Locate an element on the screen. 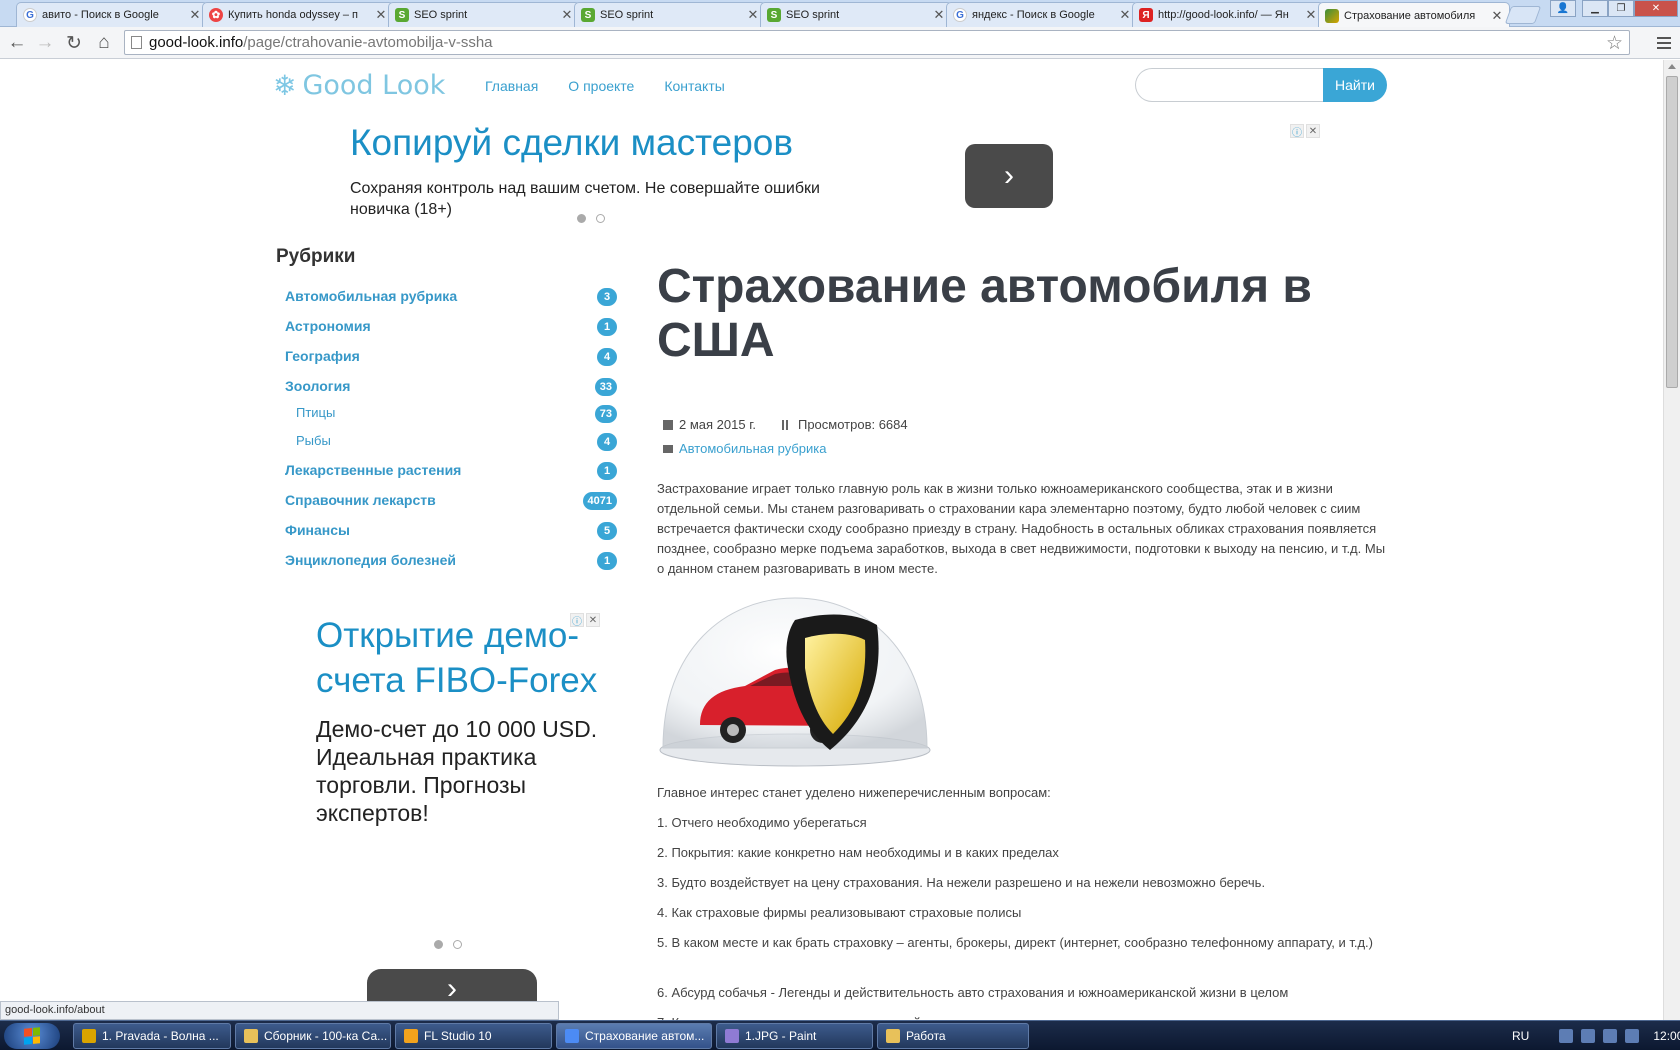 The width and height of the screenshot is (1680, 1051). taskbar-button: Работа is located at coordinates (953, 1036).